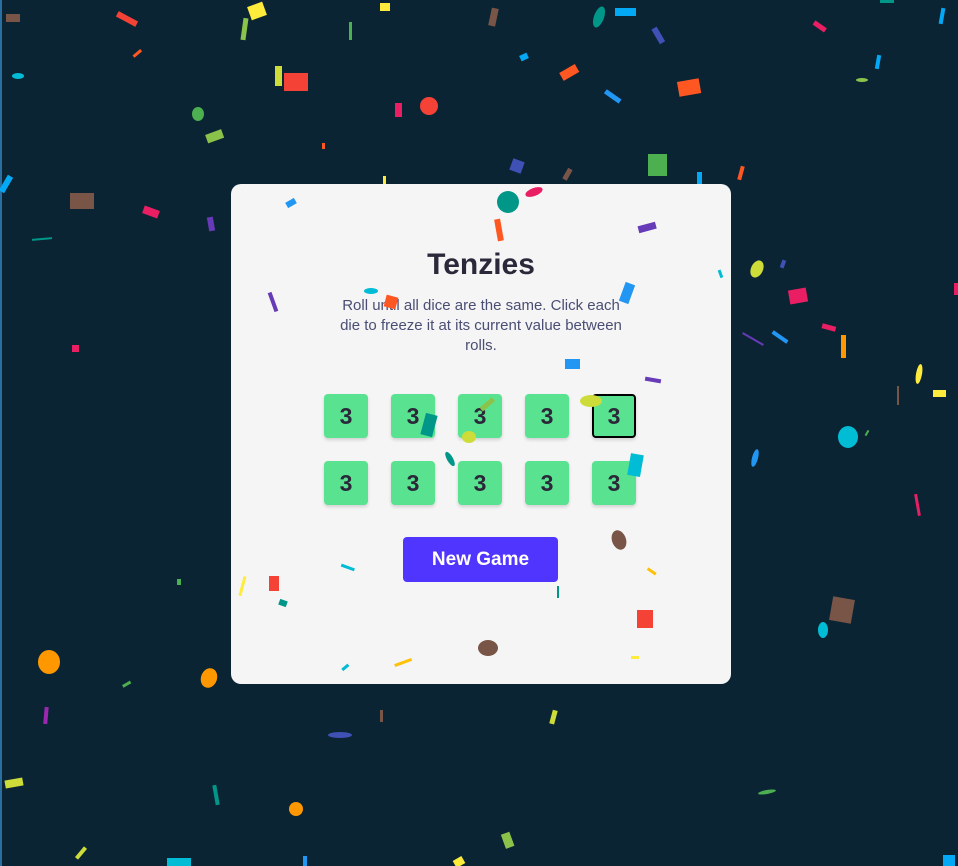 The height and width of the screenshot is (866, 958). What do you see at coordinates (413, 416) in the screenshot?
I see `die-2: 3` at bounding box center [413, 416].